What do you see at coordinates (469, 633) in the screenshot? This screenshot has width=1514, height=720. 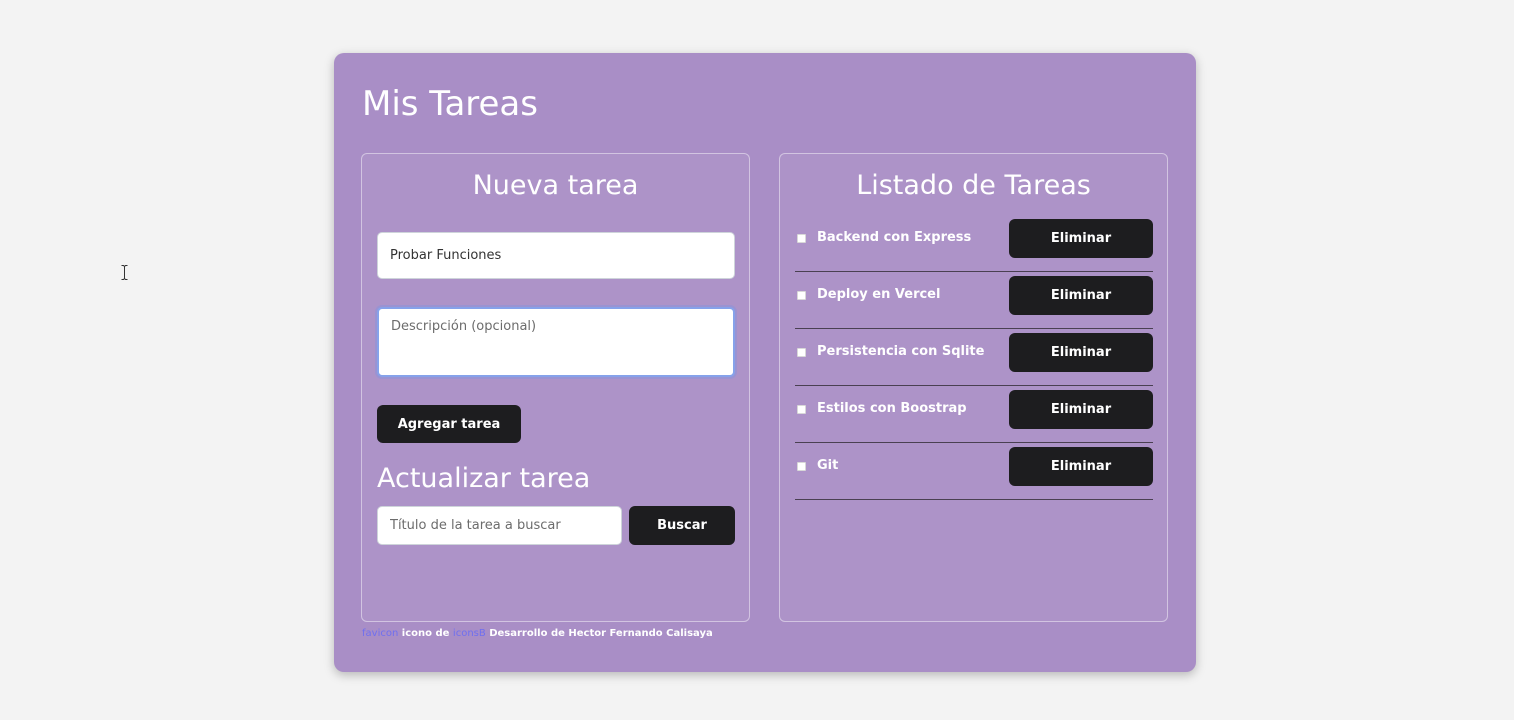 I see `icon-source-link: iconsB` at bounding box center [469, 633].